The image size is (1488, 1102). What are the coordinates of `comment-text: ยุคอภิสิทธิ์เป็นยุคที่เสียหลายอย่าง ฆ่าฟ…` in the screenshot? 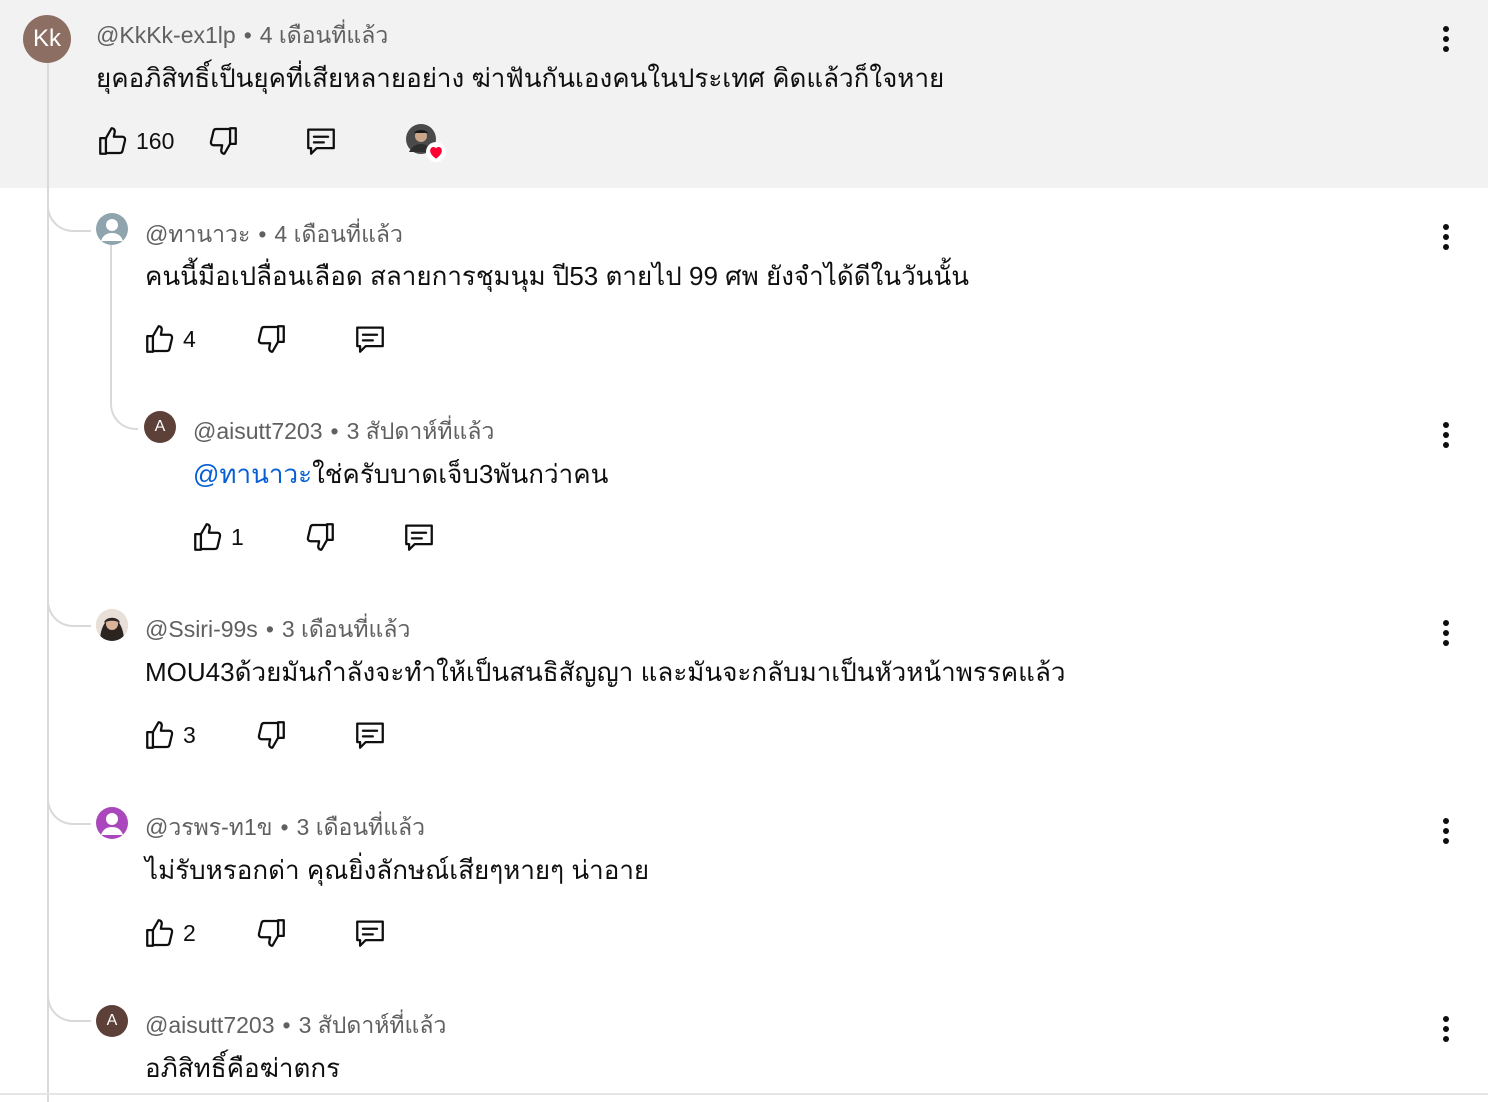 It's located at (520, 78).